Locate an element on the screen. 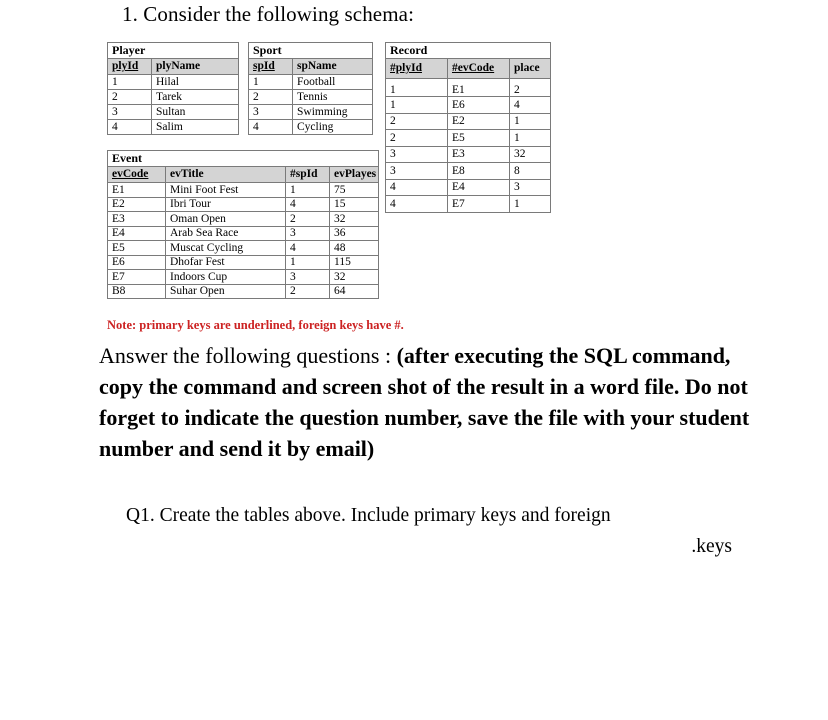  cell-evcode: E8 is located at coordinates (478, 171).